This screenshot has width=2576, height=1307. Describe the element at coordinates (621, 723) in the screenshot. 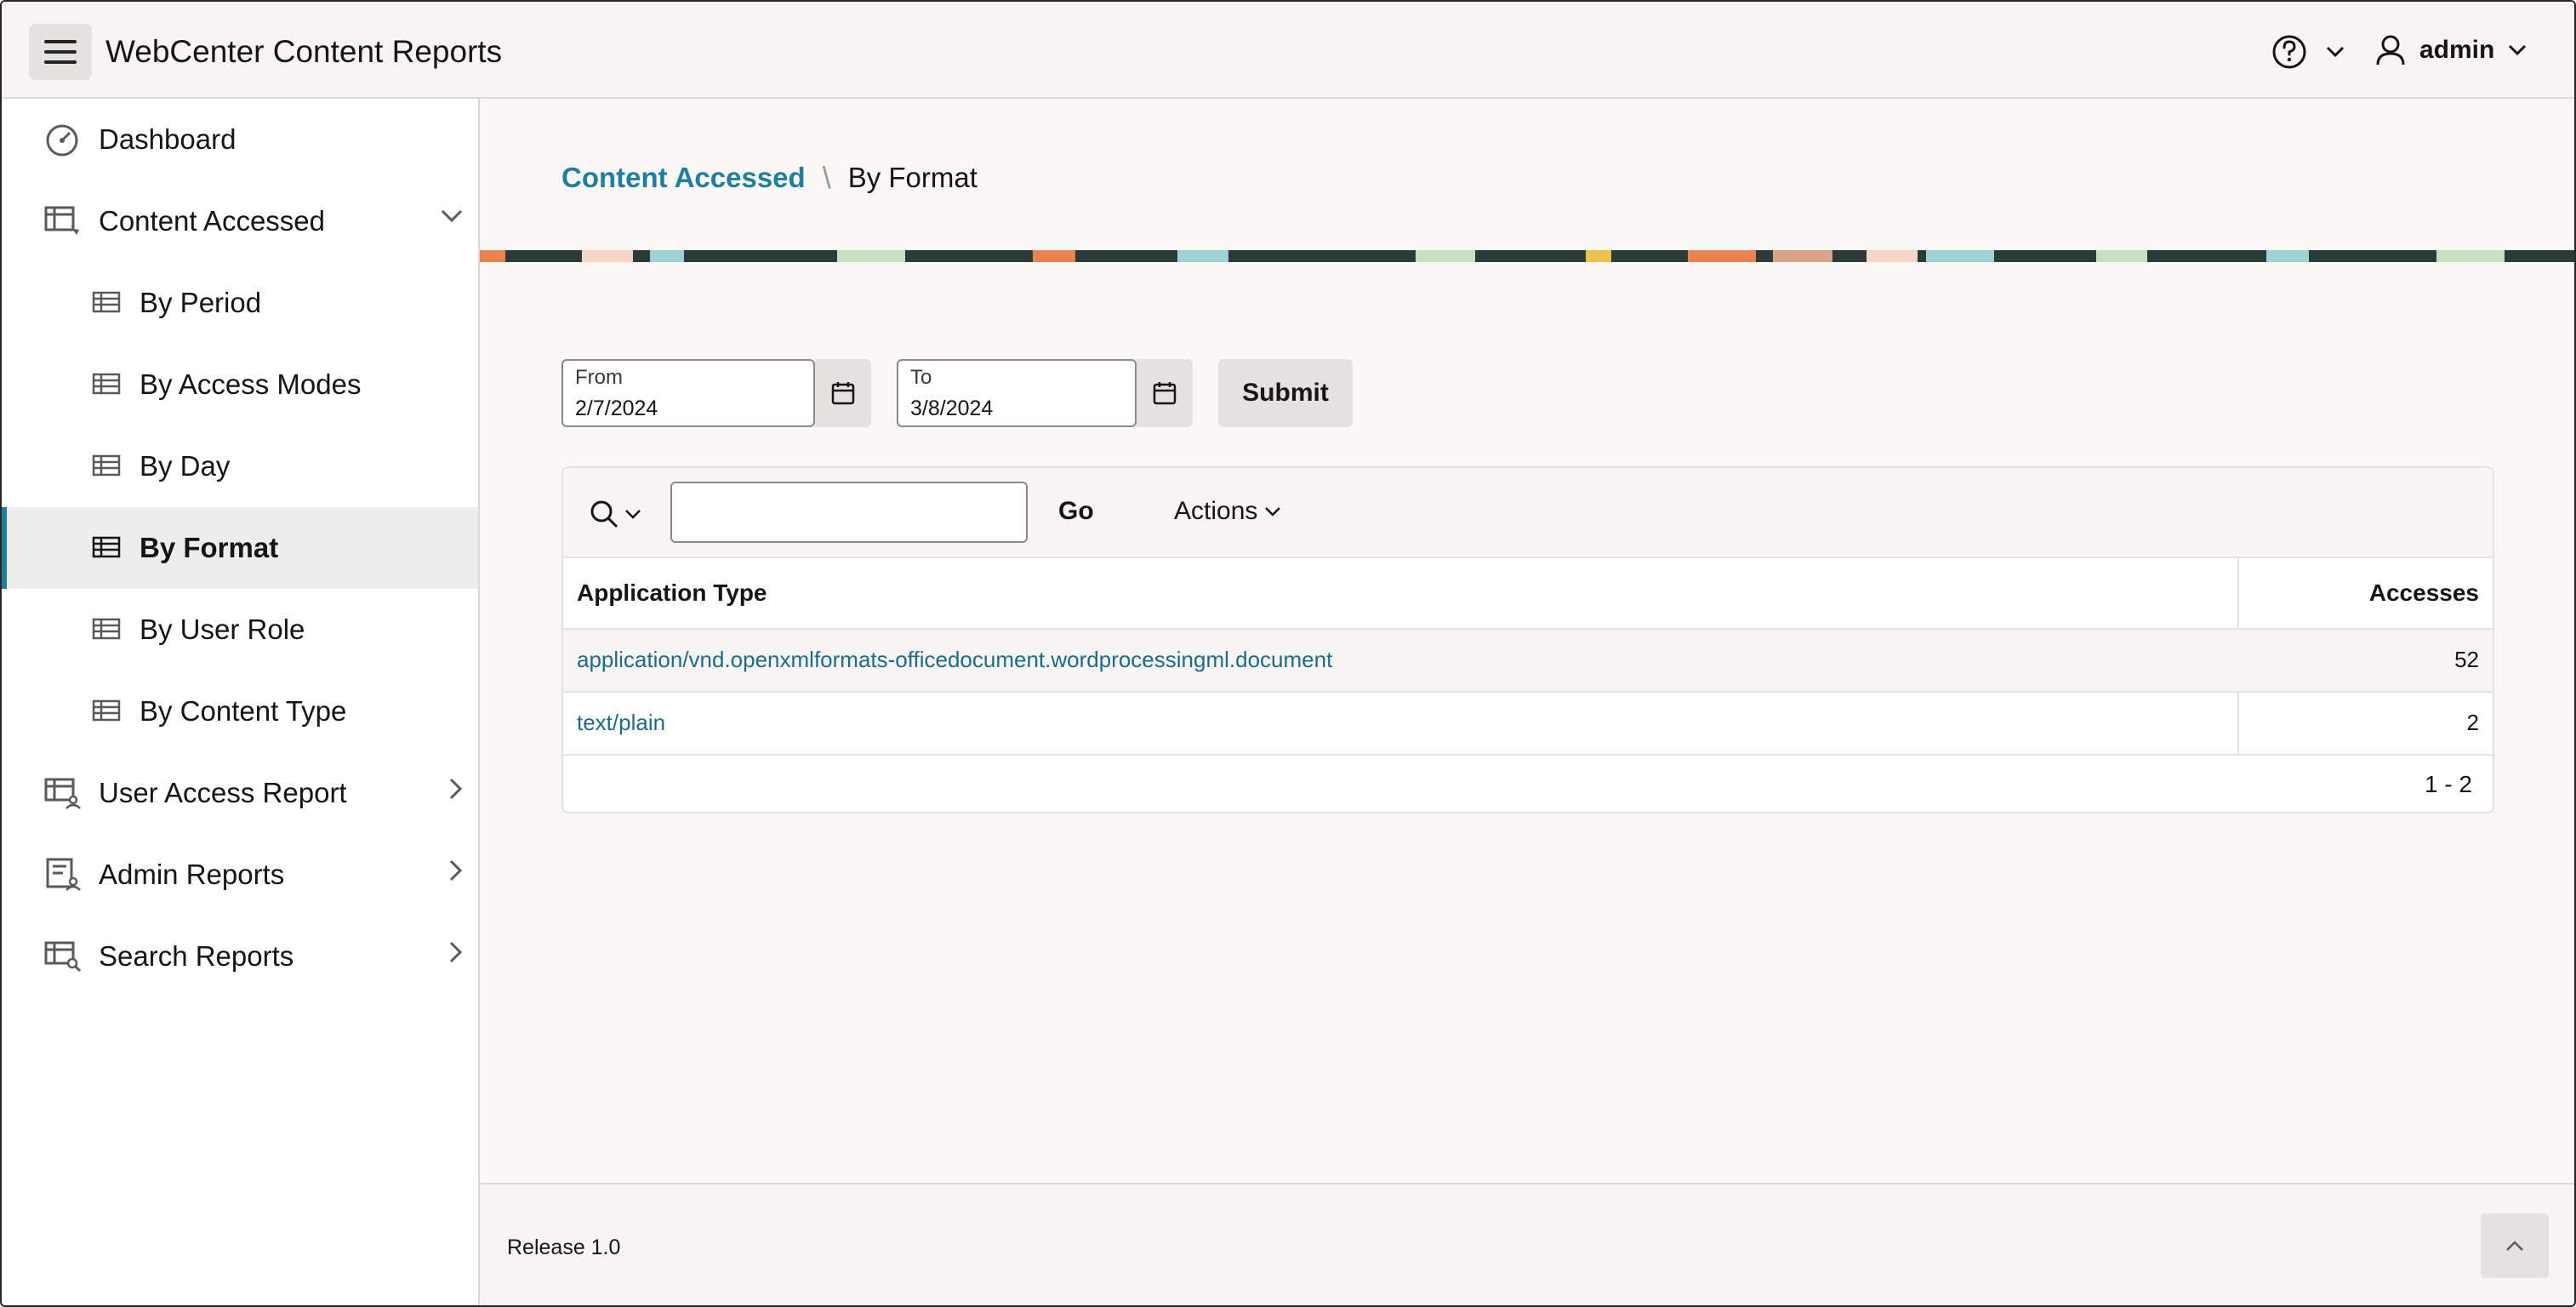

I see `application-type-link: text/plain` at that location.